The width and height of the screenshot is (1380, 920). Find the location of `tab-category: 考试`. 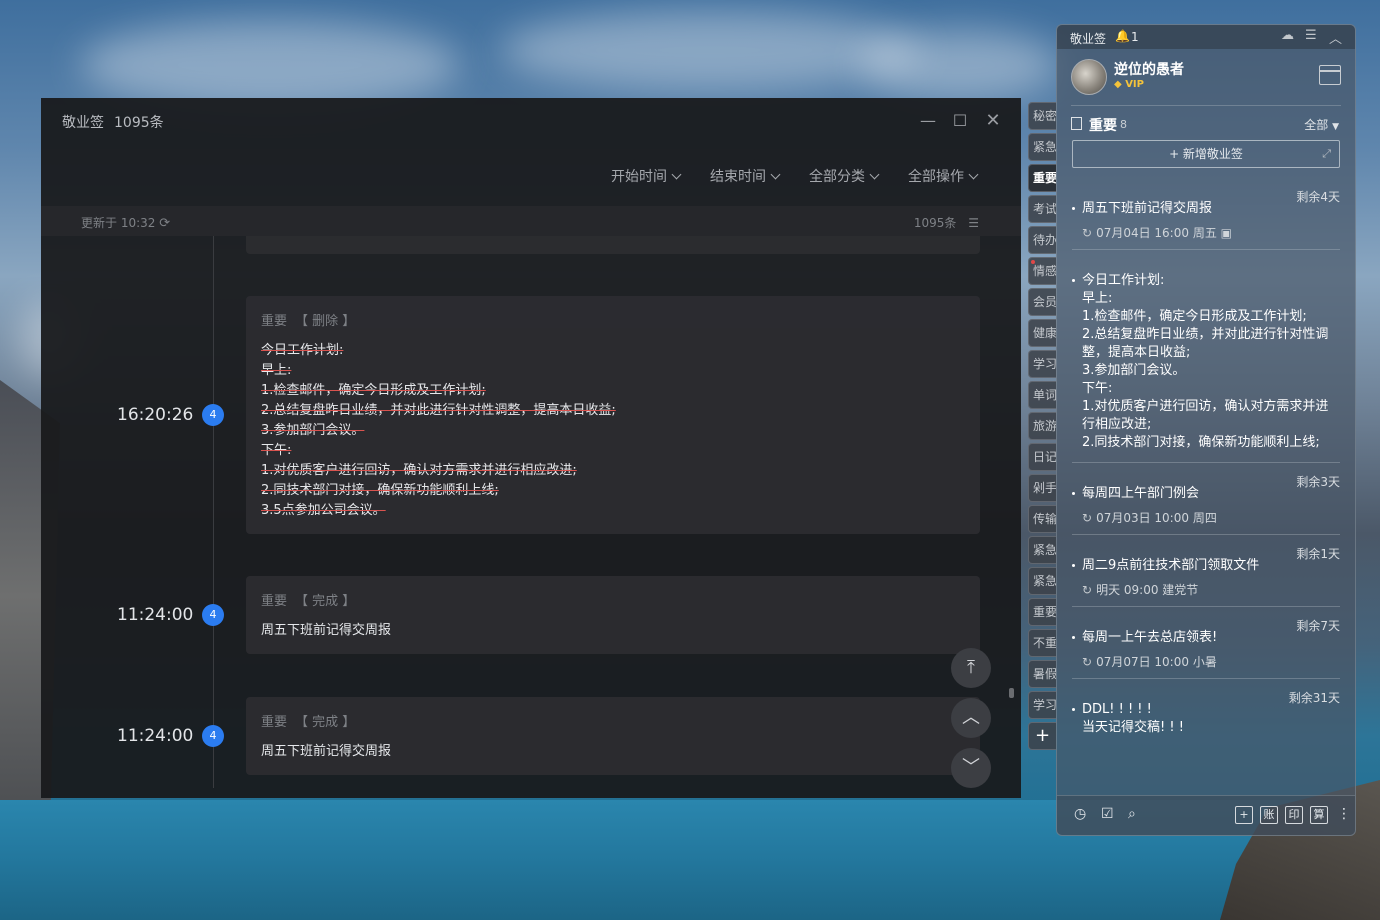

tab-category: 考试 is located at coordinates (1042, 209).